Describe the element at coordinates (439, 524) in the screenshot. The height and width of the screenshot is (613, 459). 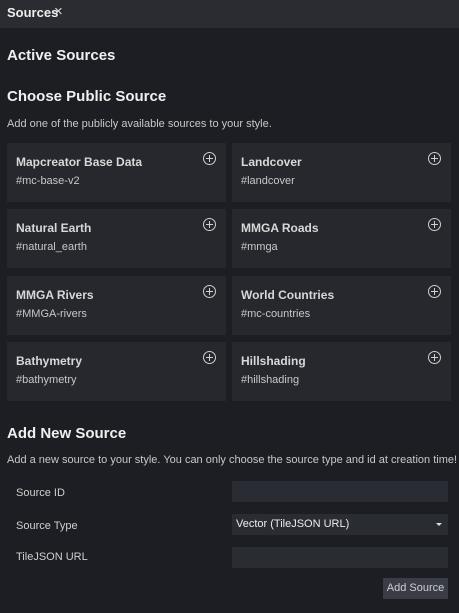
I see `chevron-down-icon` at that location.